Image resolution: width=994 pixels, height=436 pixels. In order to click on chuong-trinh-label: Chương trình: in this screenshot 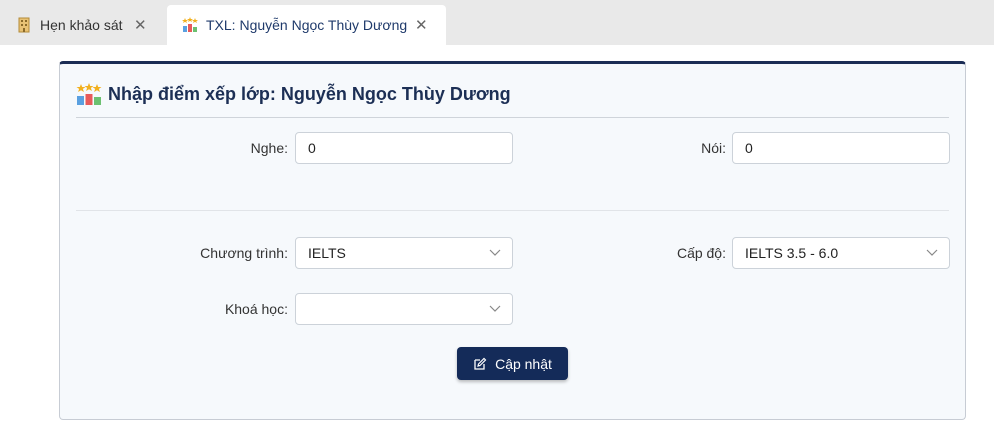, I will do `click(244, 253)`.